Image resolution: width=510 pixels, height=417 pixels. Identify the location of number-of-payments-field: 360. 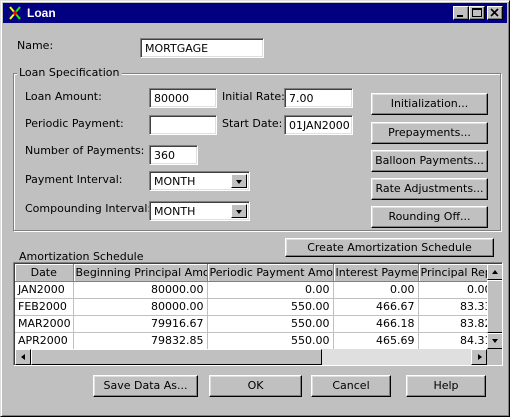
(173, 155).